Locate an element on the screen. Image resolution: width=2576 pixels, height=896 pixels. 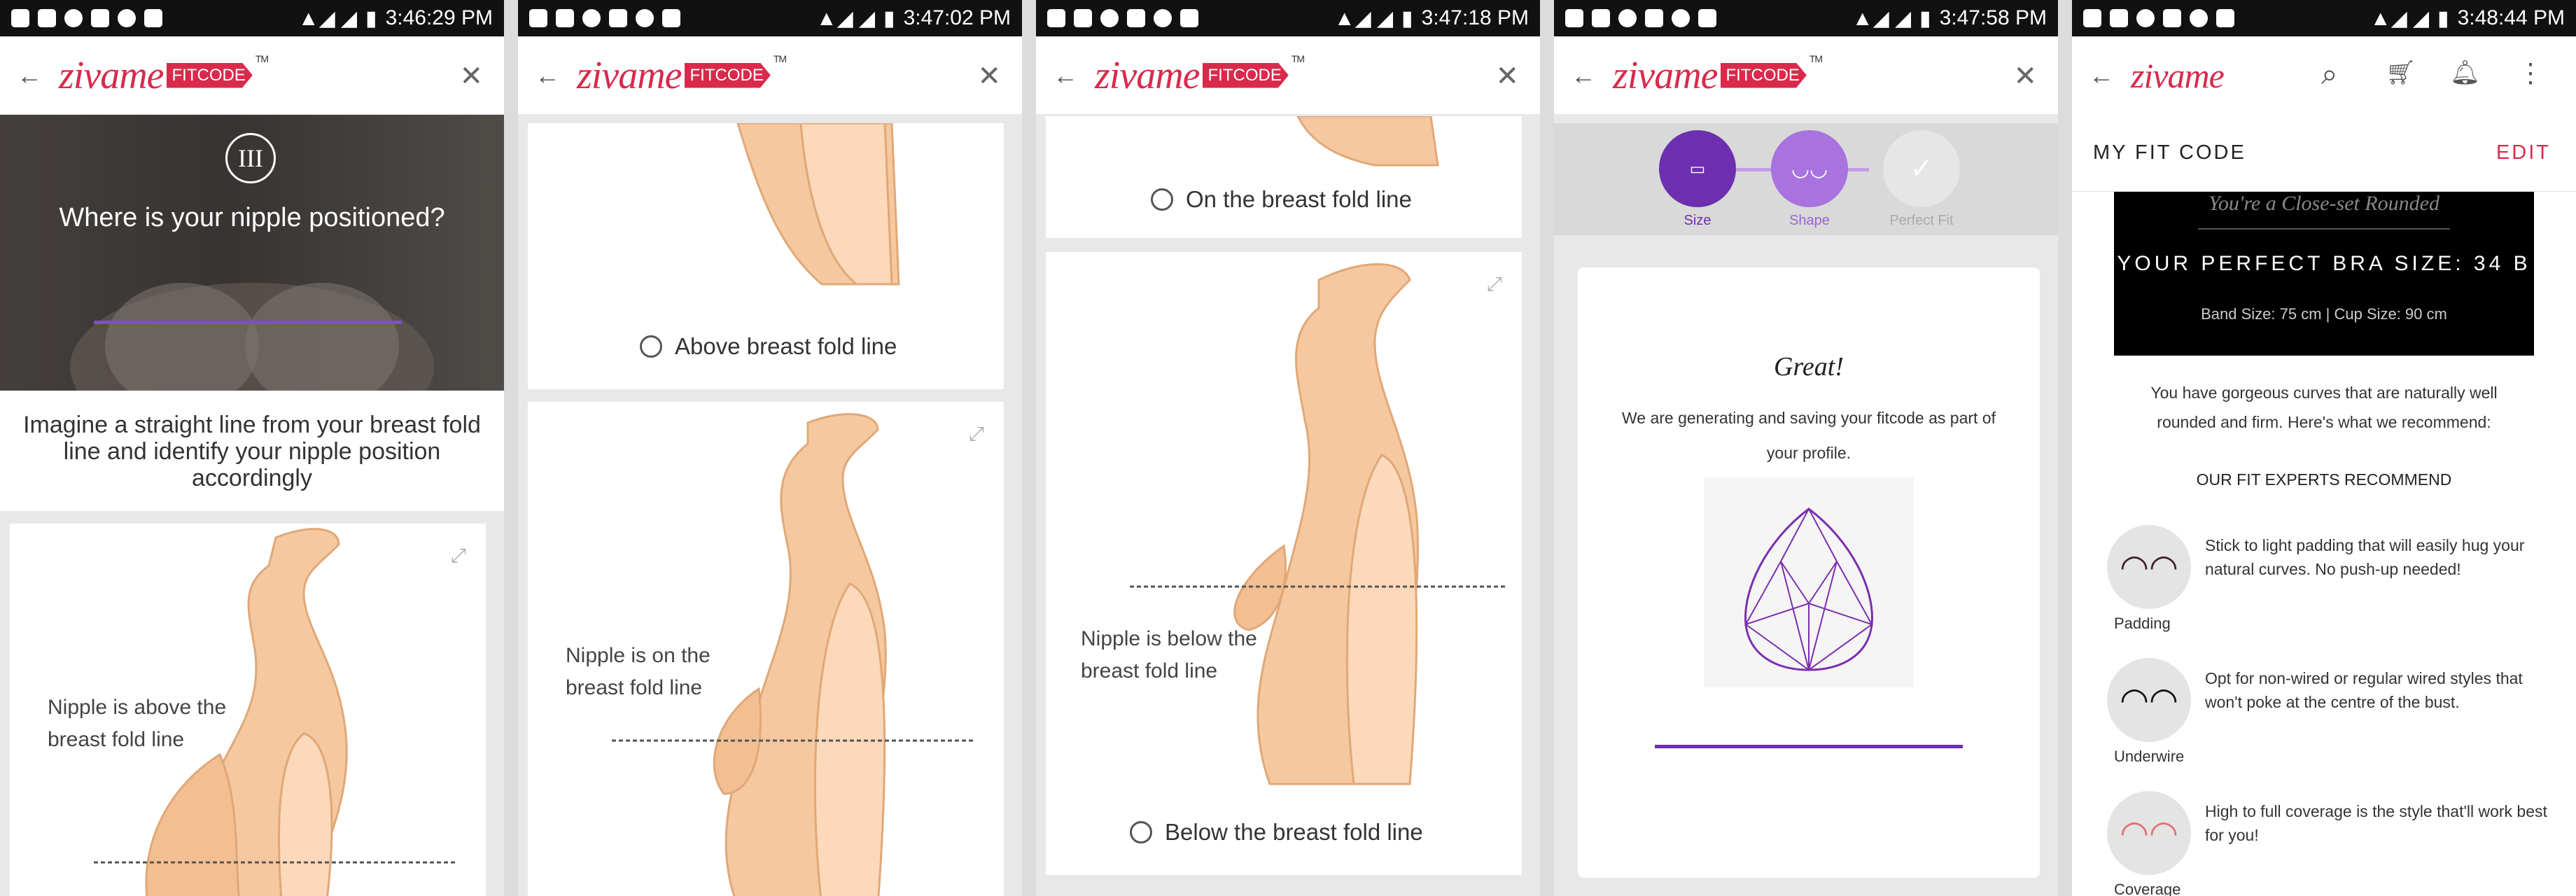
fitcode-header: MY FIT CODE EDIT is located at coordinates (2324, 153).